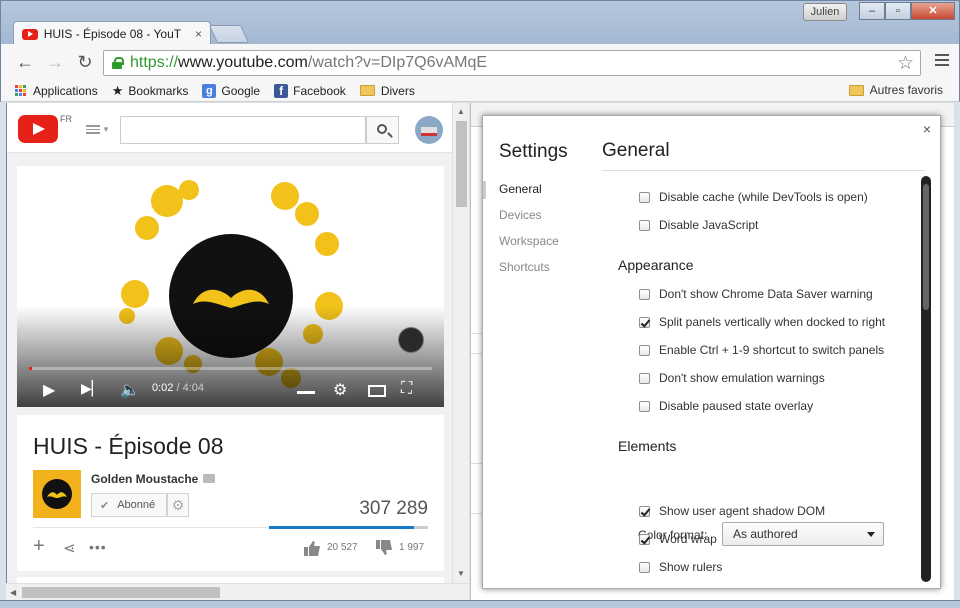  What do you see at coordinates (136, 505) in the screenshot?
I see `subscribe-label: Abonné` at bounding box center [136, 505].